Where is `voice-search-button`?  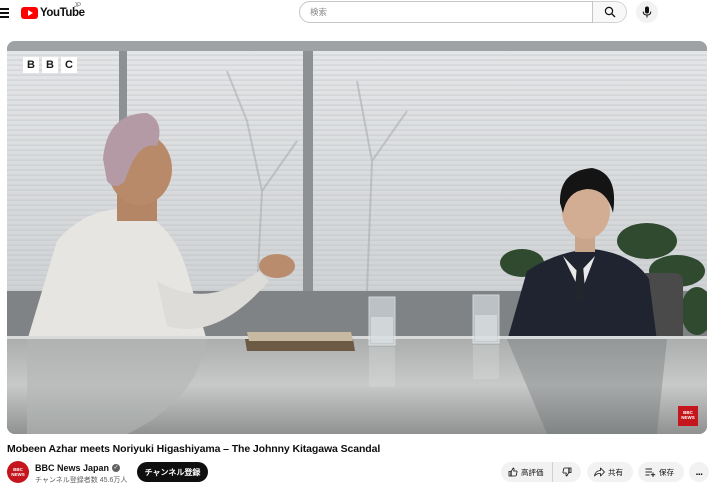
voice-search-button is located at coordinates (647, 12).